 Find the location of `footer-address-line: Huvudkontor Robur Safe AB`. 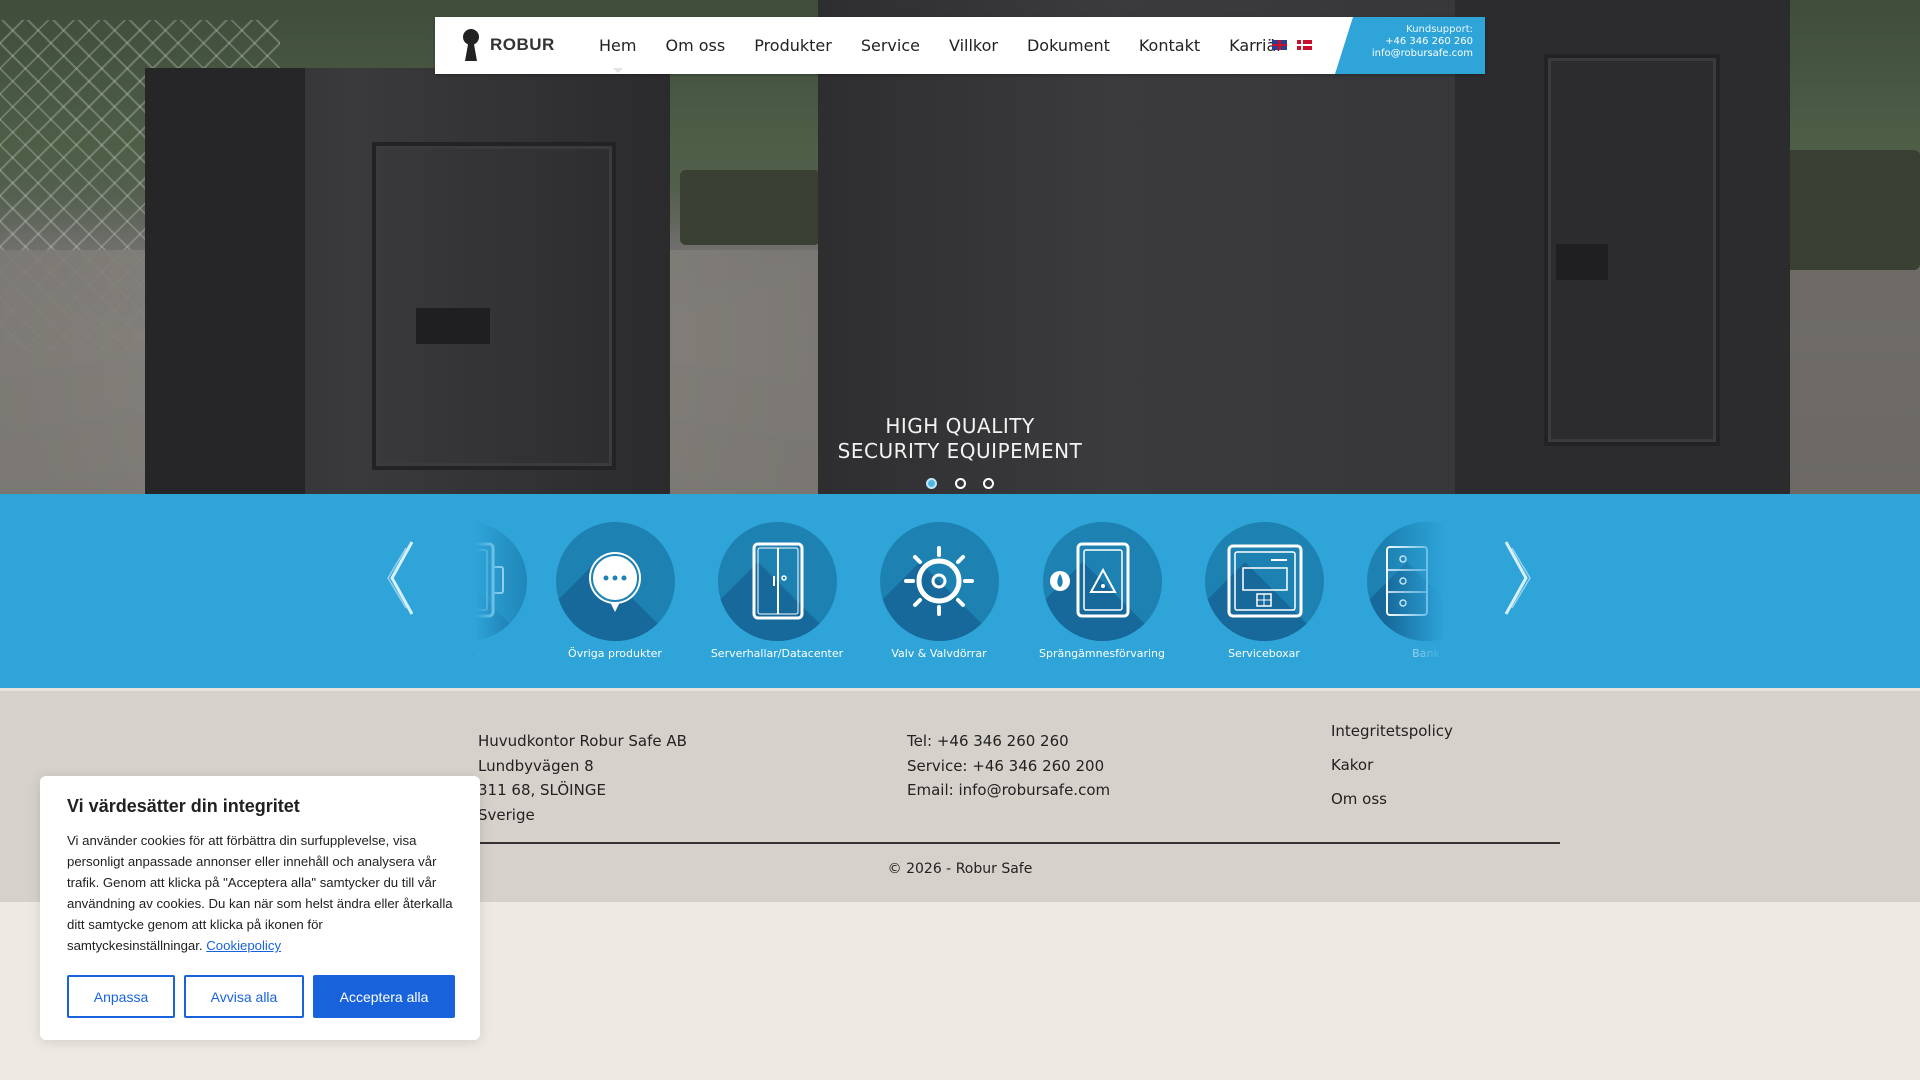

footer-address-line: Huvudkontor Robur Safe AB is located at coordinates (582, 741).